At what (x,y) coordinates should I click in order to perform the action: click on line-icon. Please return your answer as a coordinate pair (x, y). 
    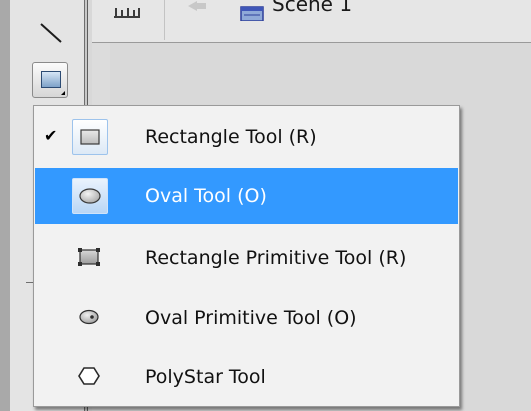
    Looking at the image, I should click on (51, 33).